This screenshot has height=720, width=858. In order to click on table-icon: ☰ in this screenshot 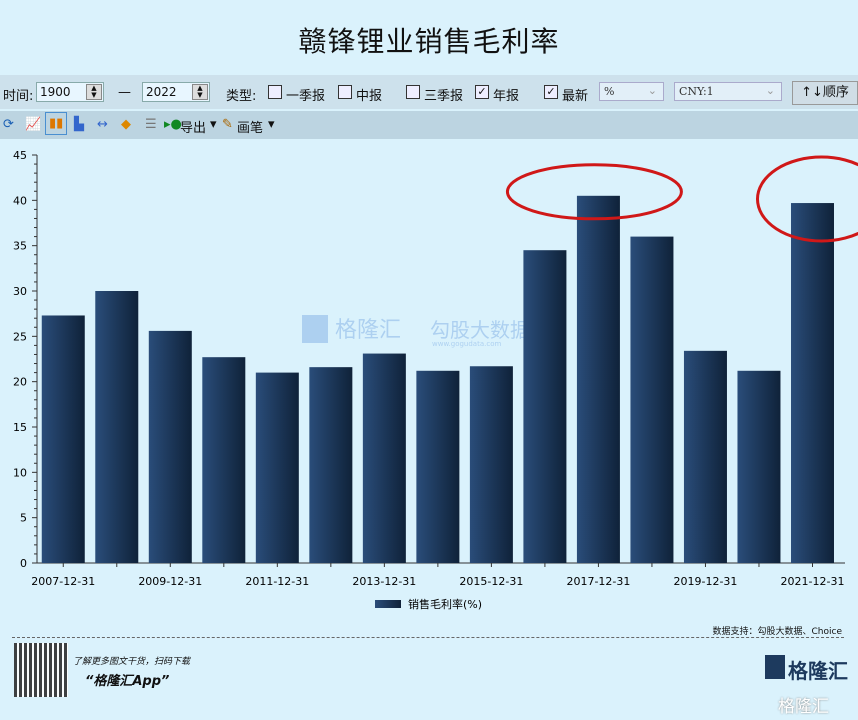, I will do `click(151, 124)`.